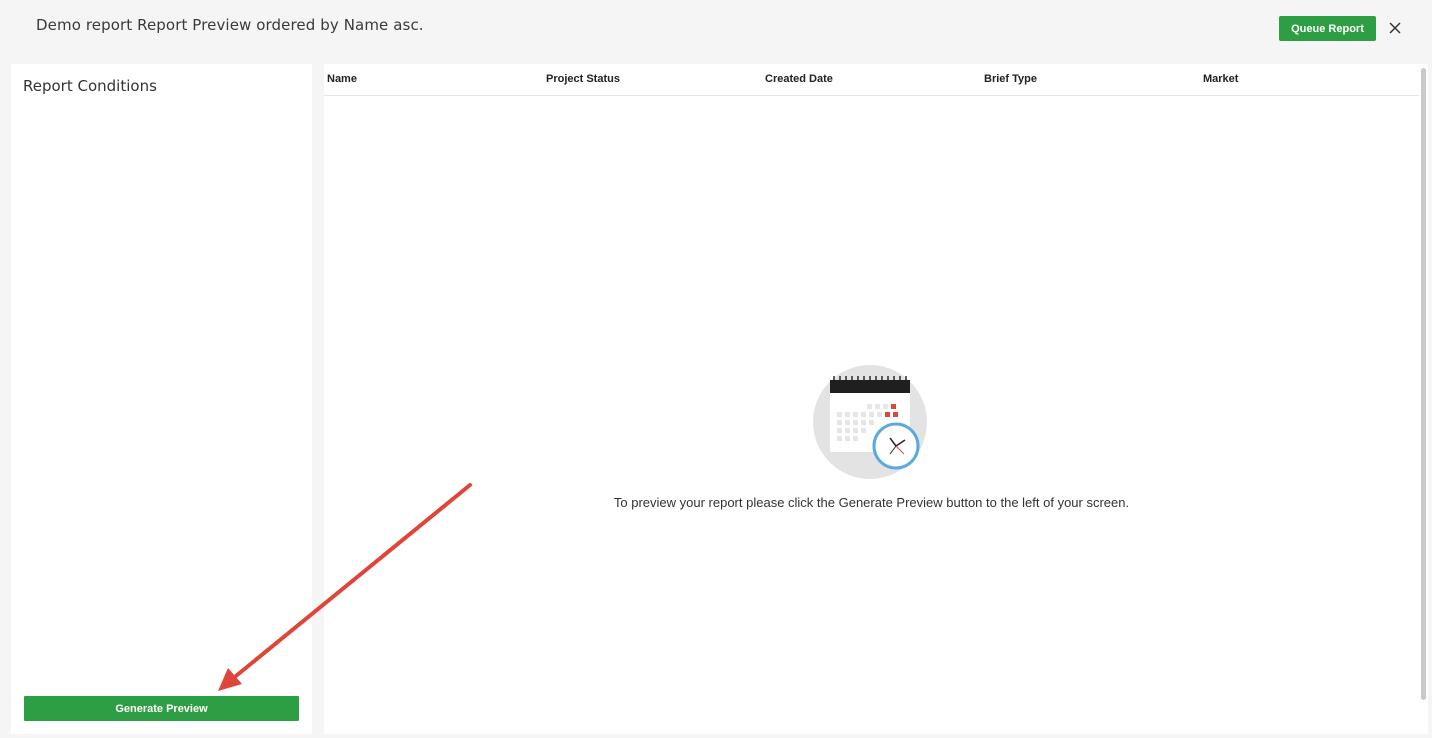  I want to click on column-header-project-status: Project Status, so click(583, 79).